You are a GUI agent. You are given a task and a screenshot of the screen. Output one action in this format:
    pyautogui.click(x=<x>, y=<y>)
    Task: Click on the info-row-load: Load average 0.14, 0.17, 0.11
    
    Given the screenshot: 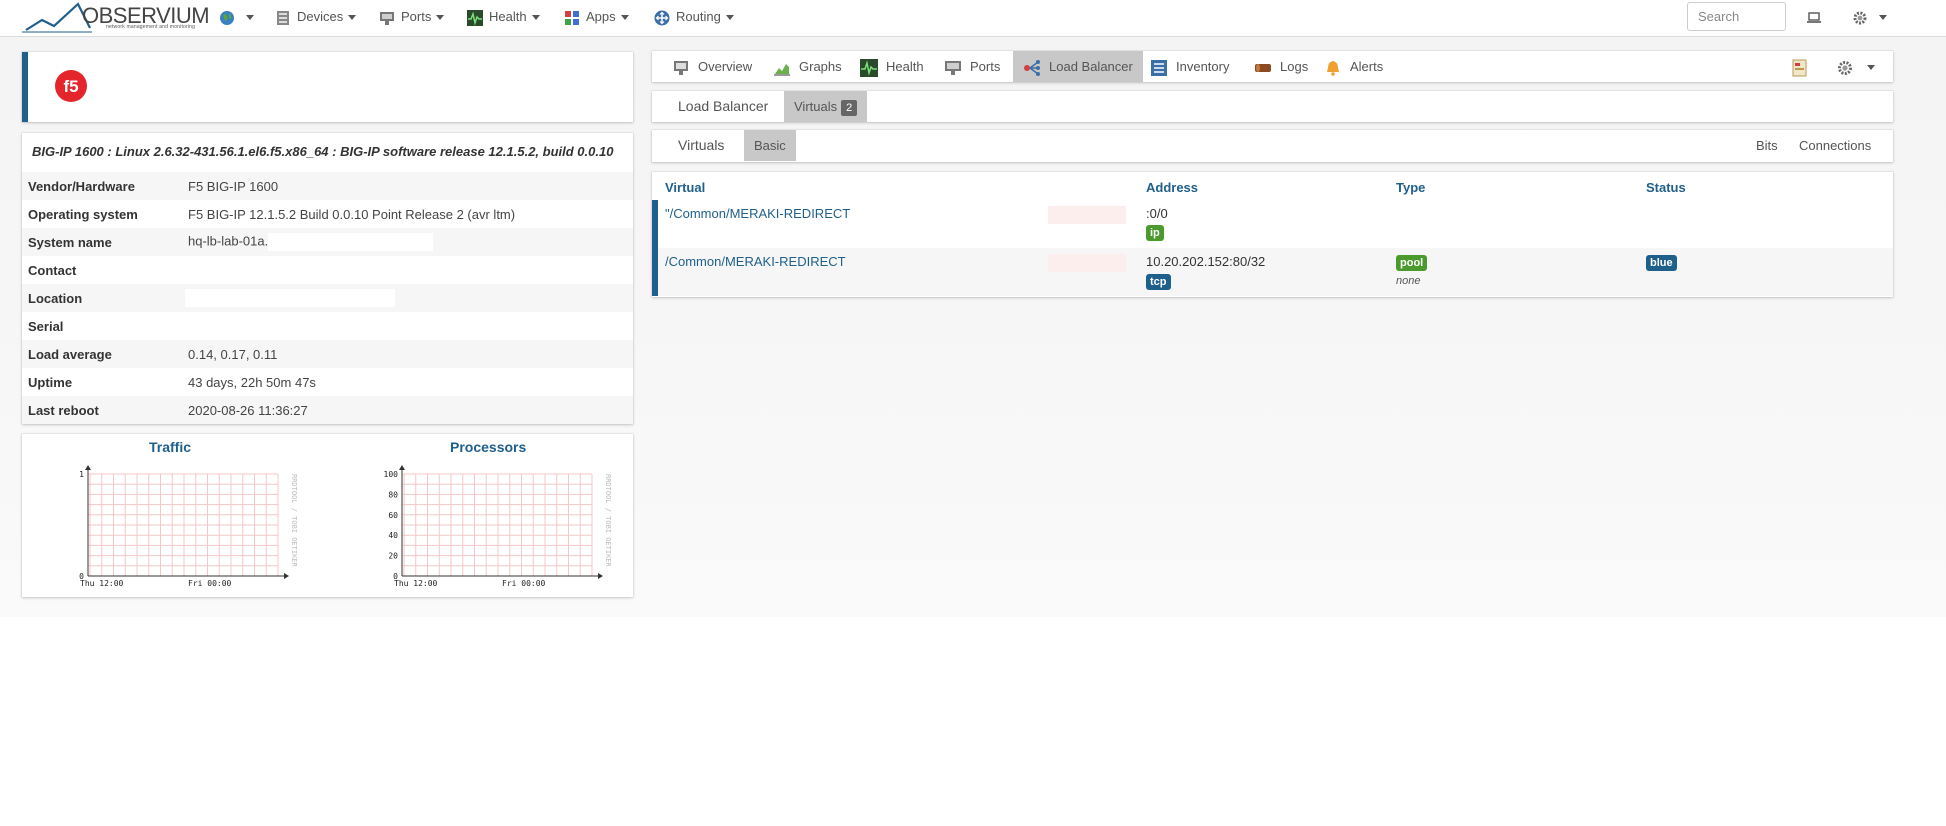 What is the action you would take?
    pyautogui.click(x=327, y=354)
    